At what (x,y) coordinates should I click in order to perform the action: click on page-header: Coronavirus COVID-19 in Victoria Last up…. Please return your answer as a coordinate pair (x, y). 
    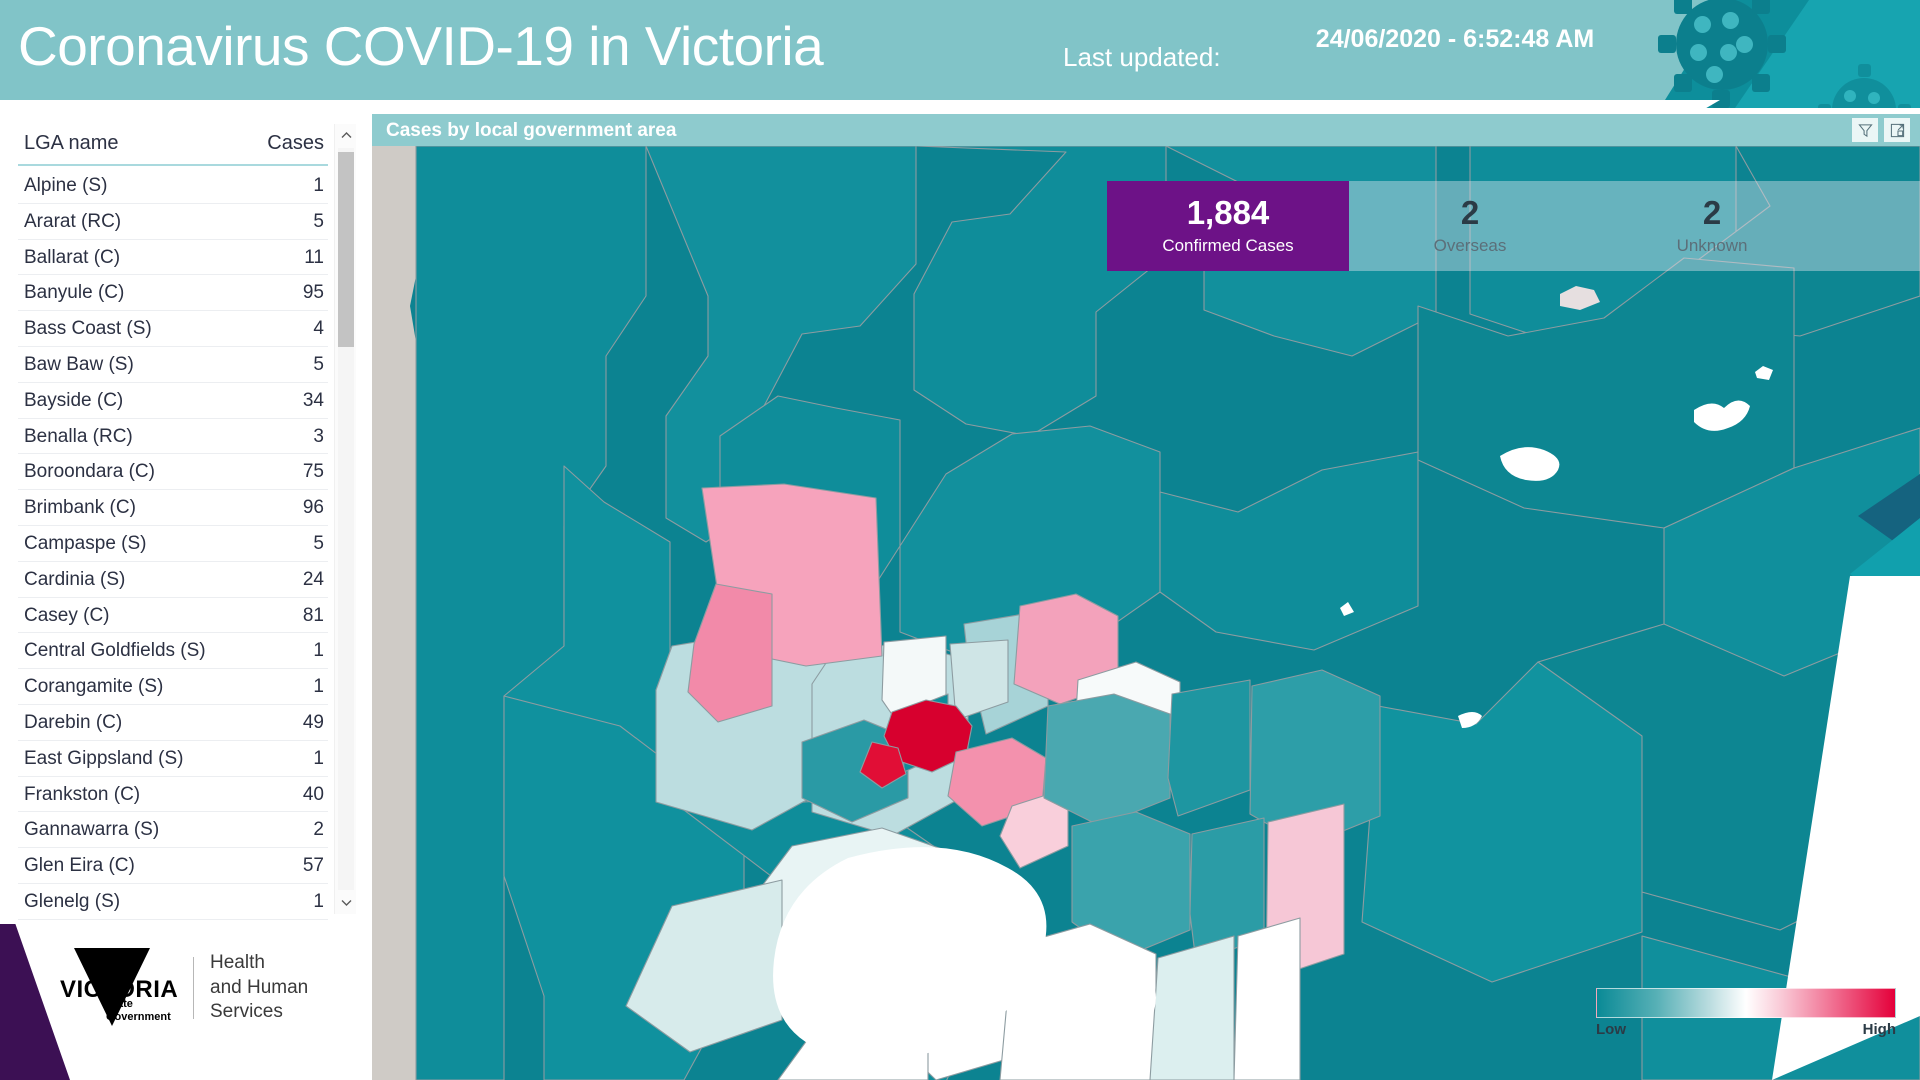
    Looking at the image, I should click on (960, 54).